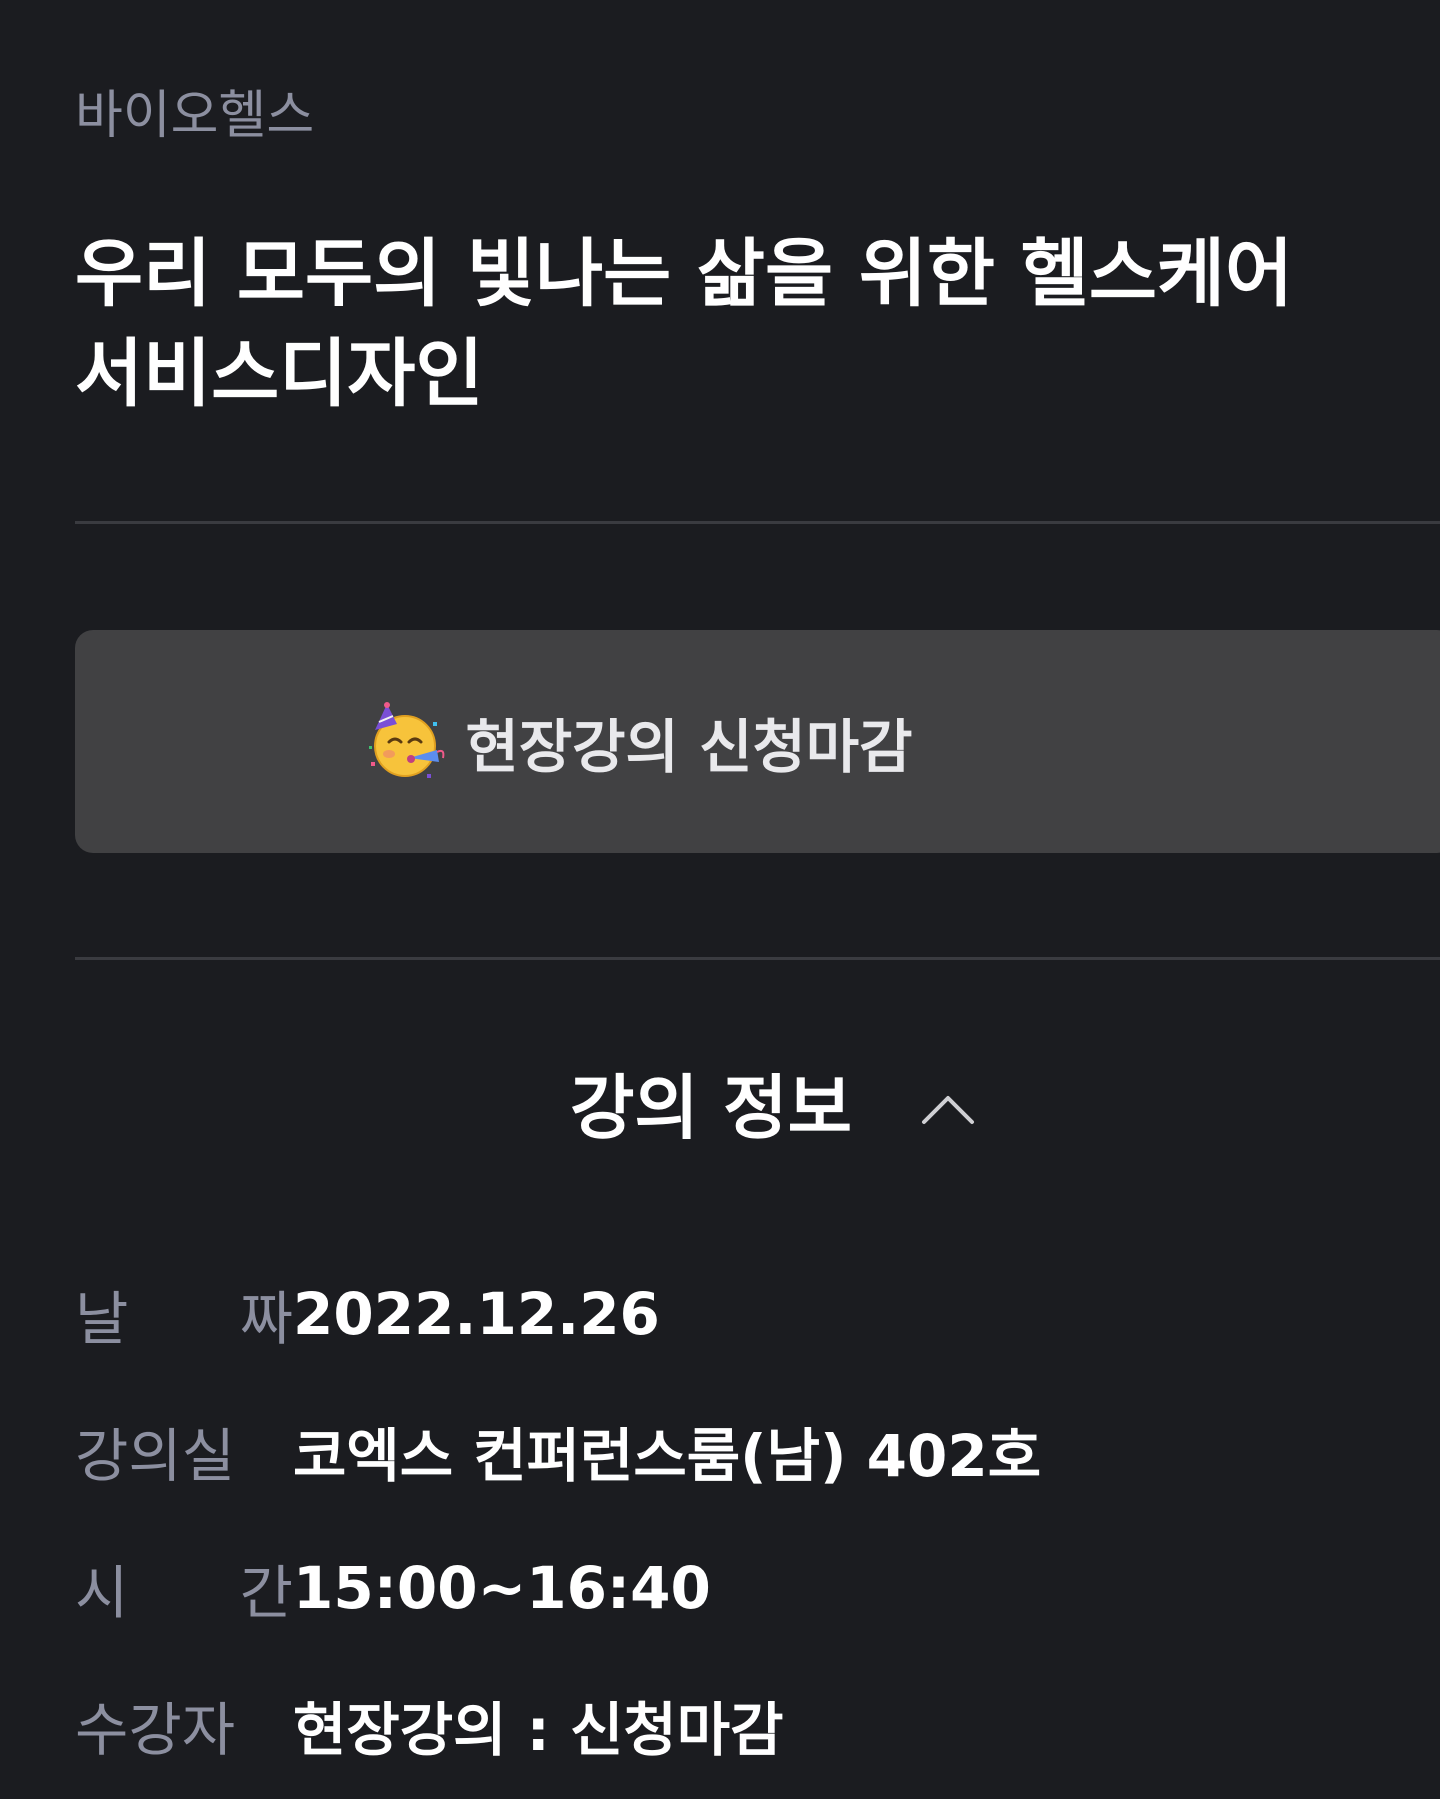  Describe the element at coordinates (538, 1730) in the screenshot. I see `attendee-value: 현장강의 : 신청마감` at that location.